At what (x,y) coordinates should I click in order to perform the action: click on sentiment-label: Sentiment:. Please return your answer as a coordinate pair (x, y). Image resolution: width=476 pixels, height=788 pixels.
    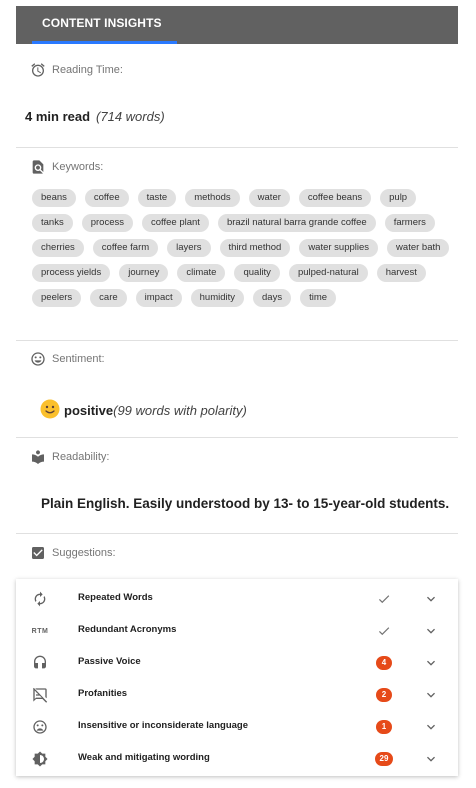
    Looking at the image, I should click on (78, 359).